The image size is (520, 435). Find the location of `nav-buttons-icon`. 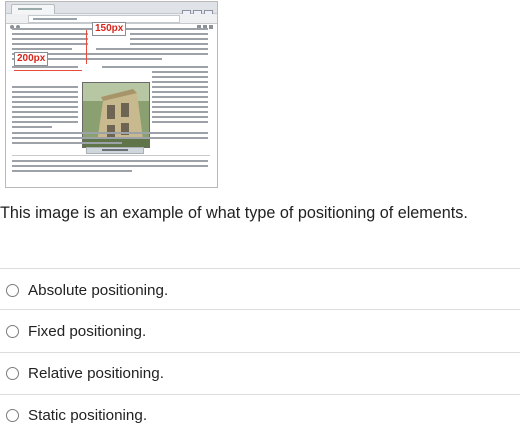

nav-buttons-icon is located at coordinates (17, 22).